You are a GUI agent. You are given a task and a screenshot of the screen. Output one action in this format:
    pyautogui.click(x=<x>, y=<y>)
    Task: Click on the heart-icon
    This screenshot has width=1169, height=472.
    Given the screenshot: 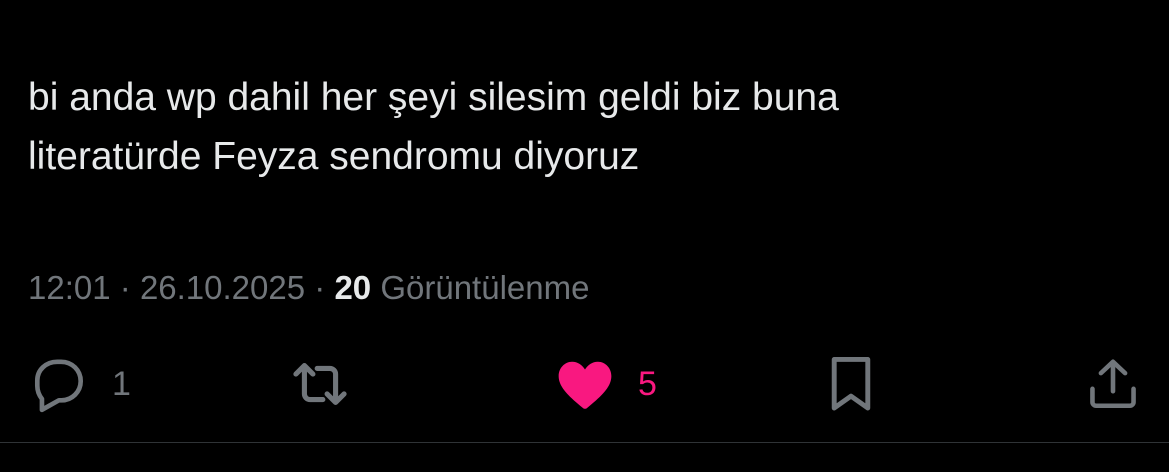 What is the action you would take?
    pyautogui.click(x=585, y=384)
    